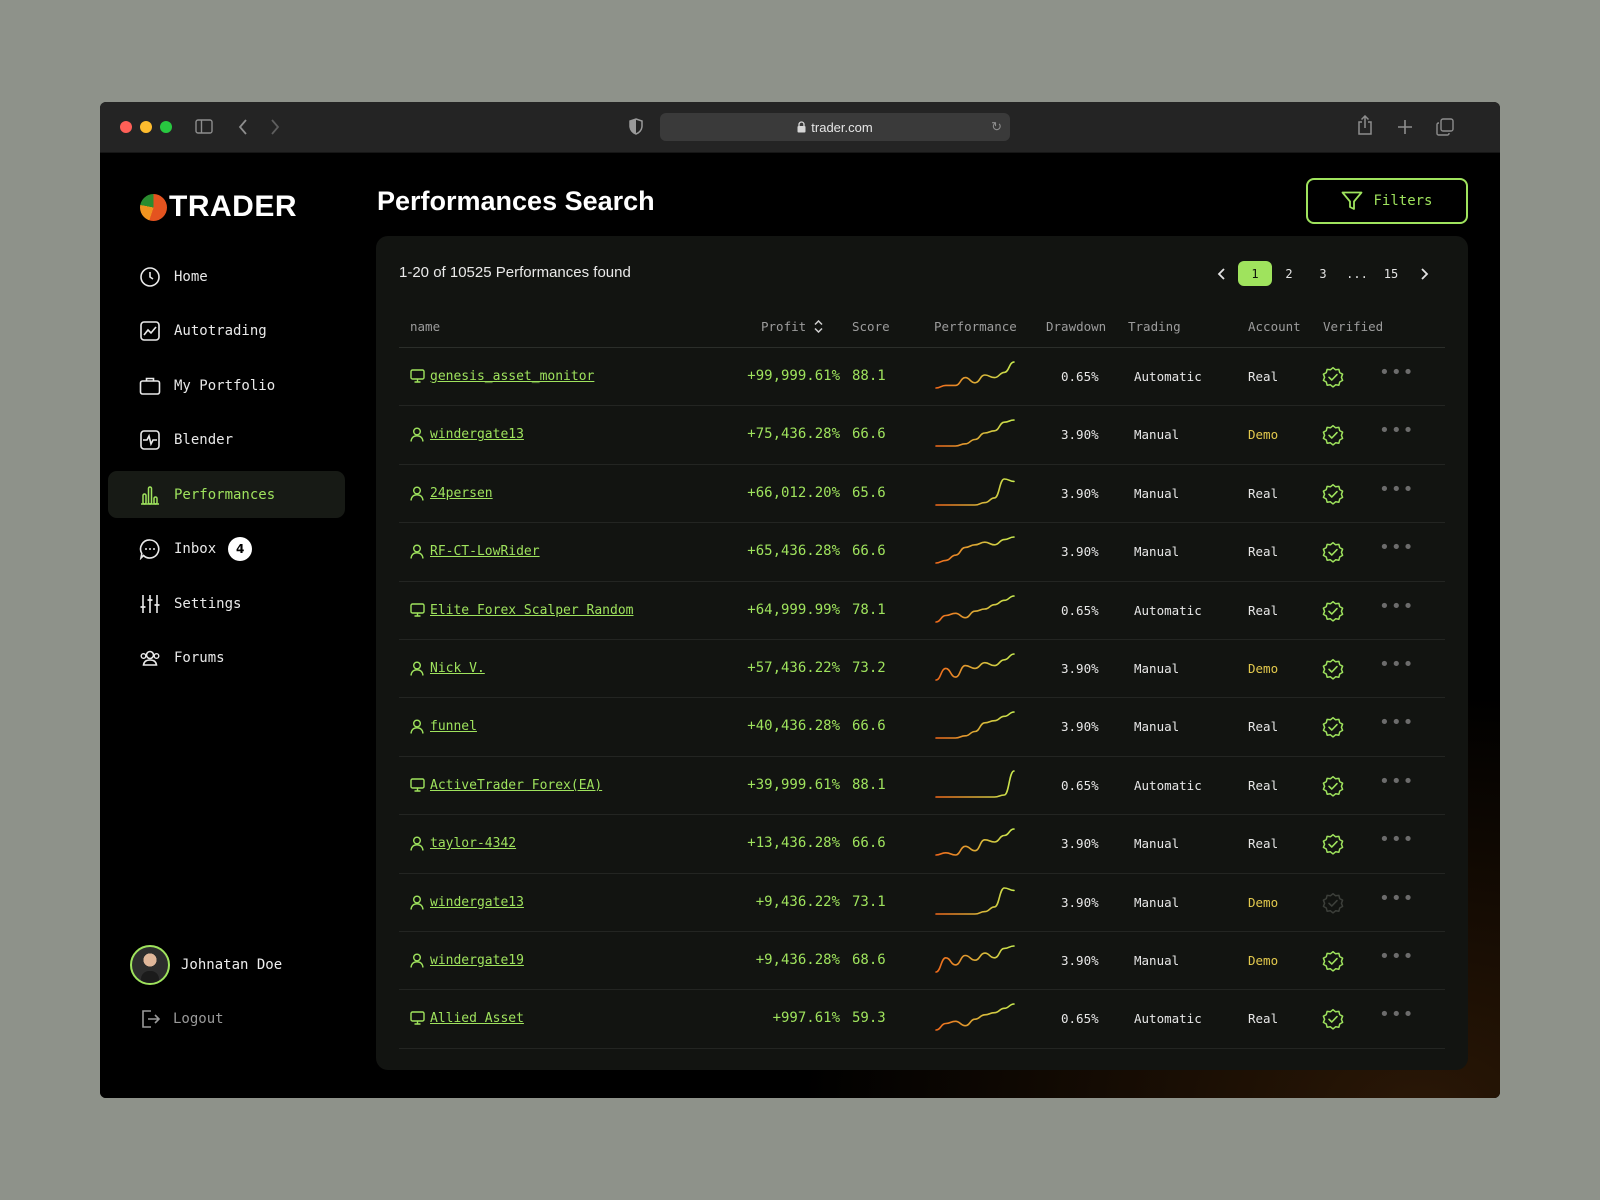  What do you see at coordinates (869, 726) in the screenshot?
I see `score-value: 66.6` at bounding box center [869, 726].